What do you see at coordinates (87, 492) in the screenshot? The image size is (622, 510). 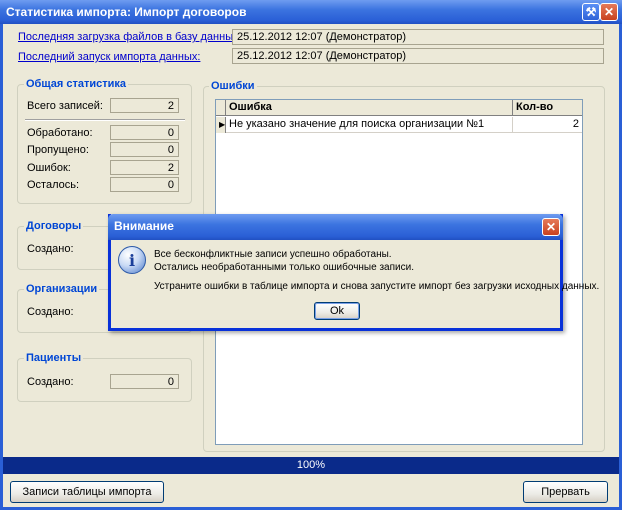 I see `import-records-button: Записи таблицы импорта` at bounding box center [87, 492].